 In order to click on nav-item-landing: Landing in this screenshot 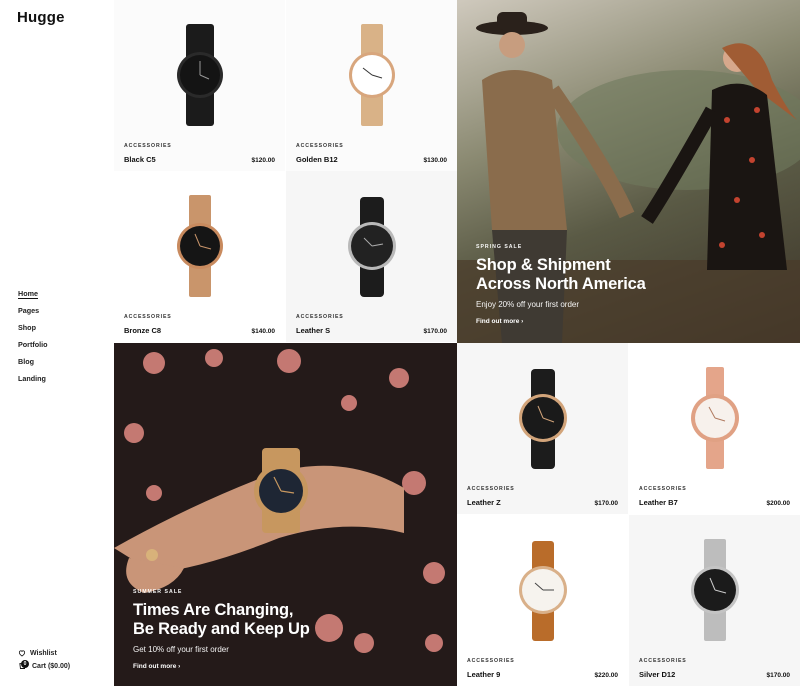, I will do `click(33, 381)`.